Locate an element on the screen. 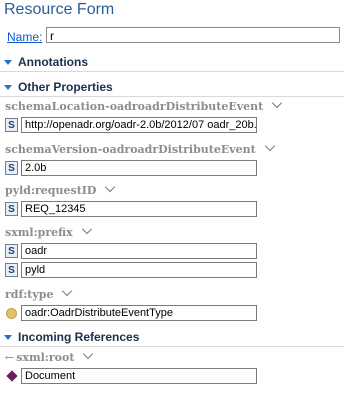  name-link: Name: is located at coordinates (24, 37).